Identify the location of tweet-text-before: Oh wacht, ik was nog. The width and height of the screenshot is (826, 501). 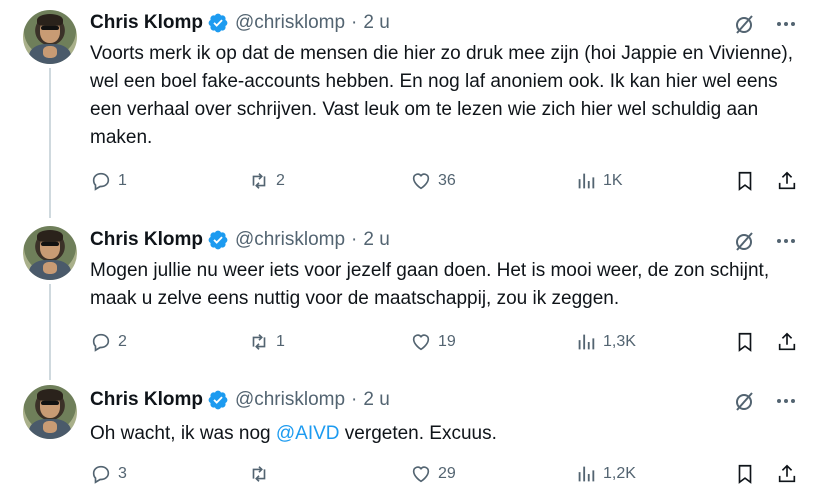
(183, 433).